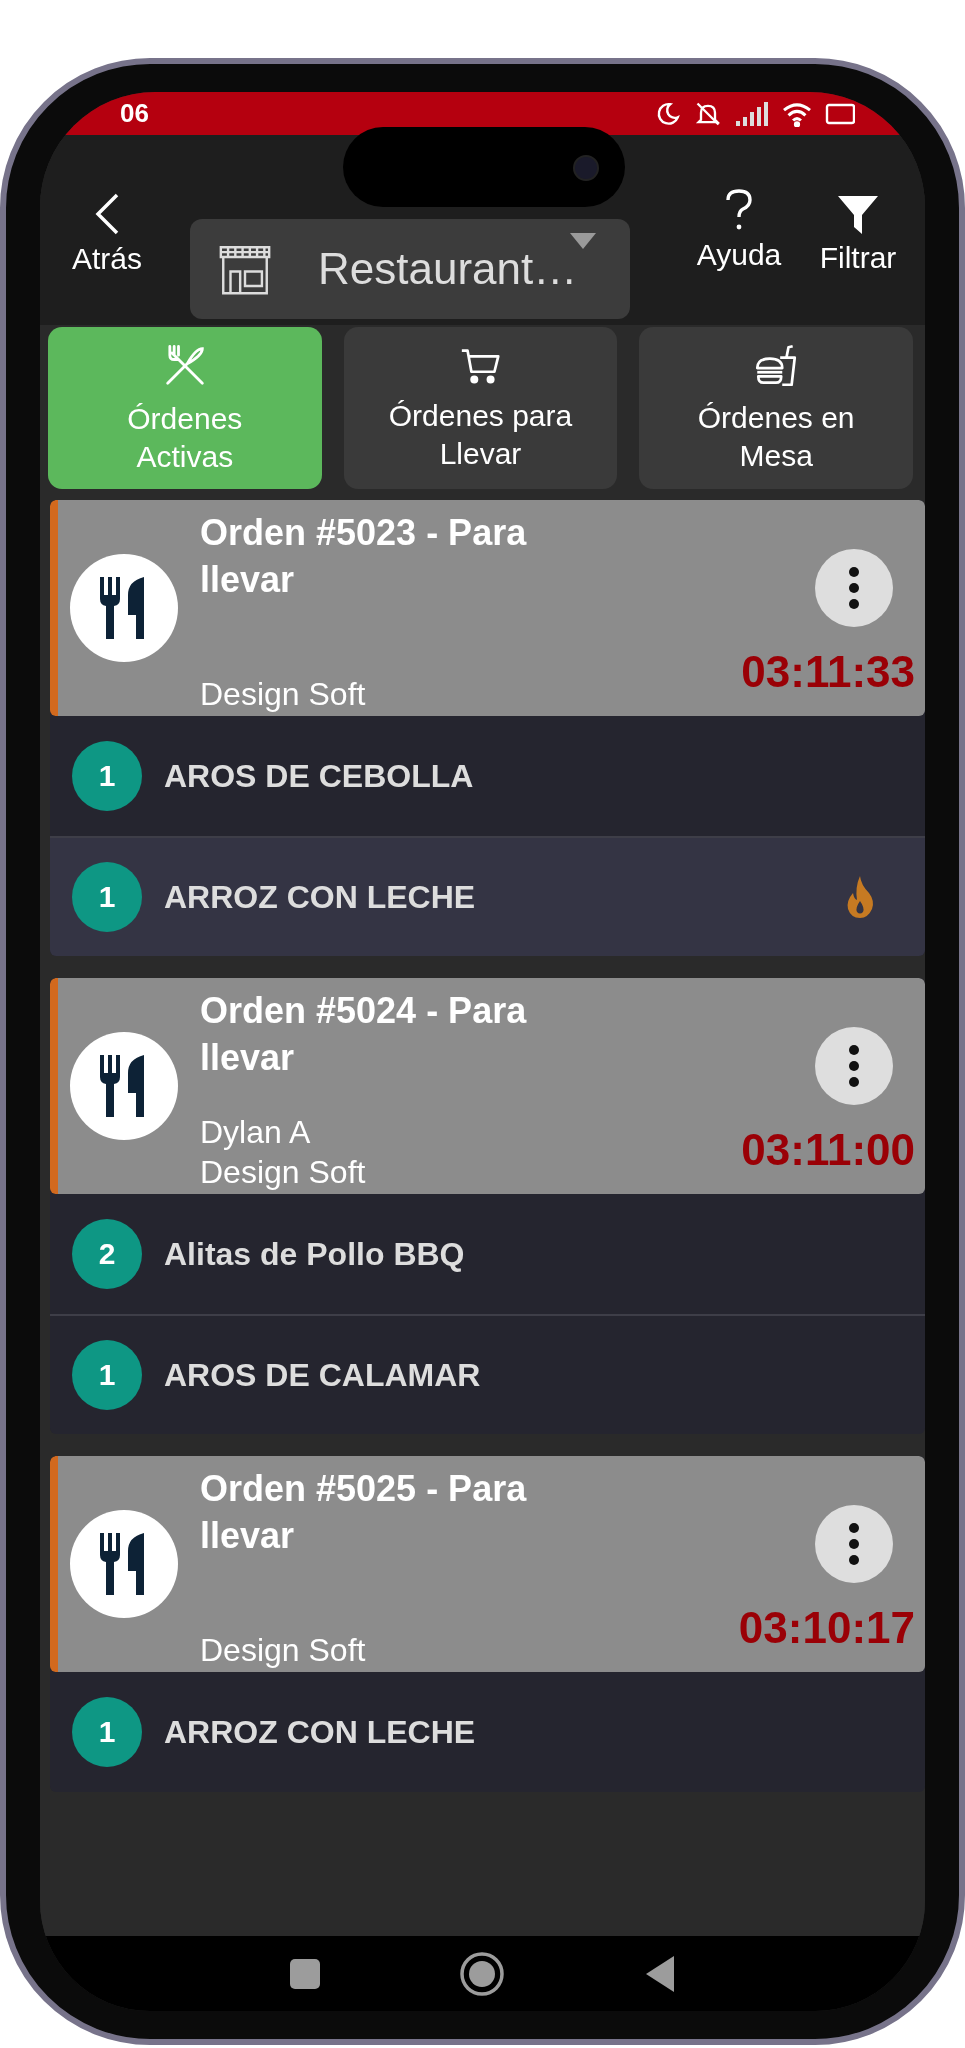 The height and width of the screenshot is (2048, 965). What do you see at coordinates (305, 1973) in the screenshot?
I see `recent-apps-button` at bounding box center [305, 1973].